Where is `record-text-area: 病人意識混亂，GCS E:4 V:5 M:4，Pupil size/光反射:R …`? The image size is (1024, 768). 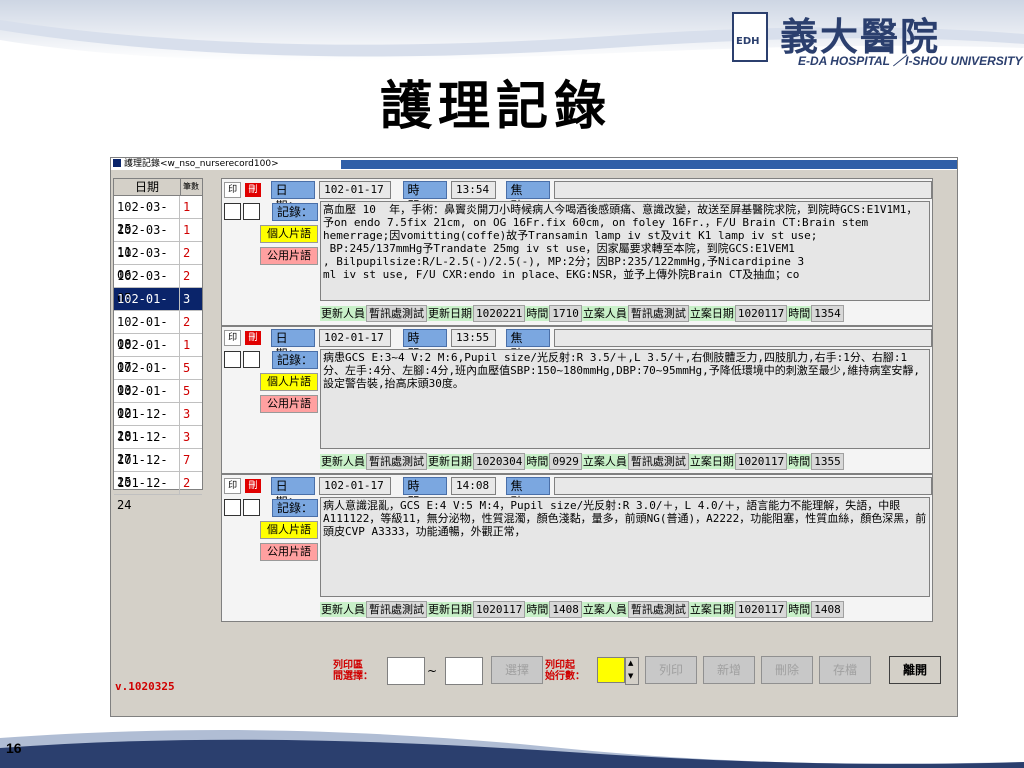
record-text-area: 病人意識混亂，GCS E:4 V:5 M:4，Pupil size/光反射:R … is located at coordinates (625, 547).